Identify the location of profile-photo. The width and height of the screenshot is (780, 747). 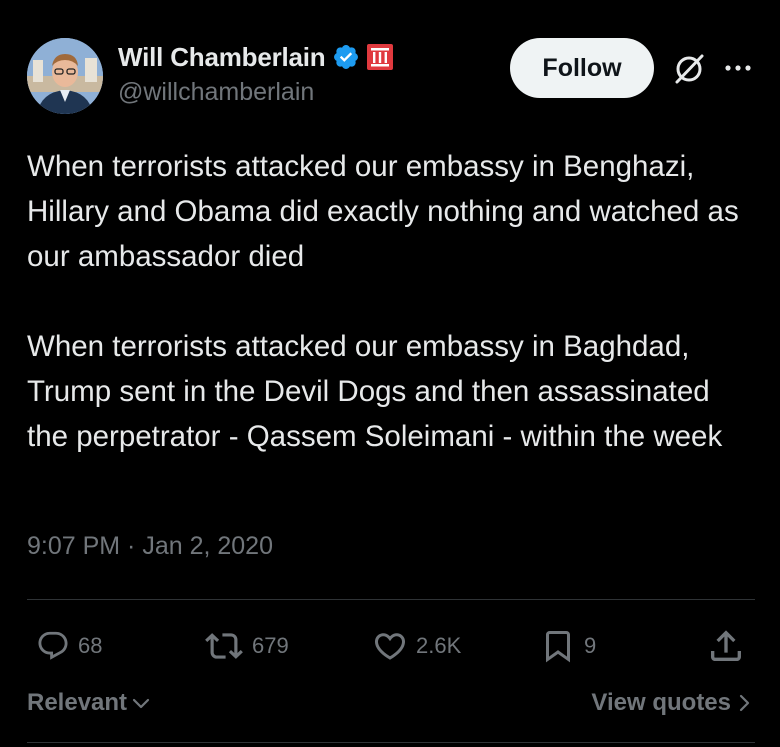
(65, 76).